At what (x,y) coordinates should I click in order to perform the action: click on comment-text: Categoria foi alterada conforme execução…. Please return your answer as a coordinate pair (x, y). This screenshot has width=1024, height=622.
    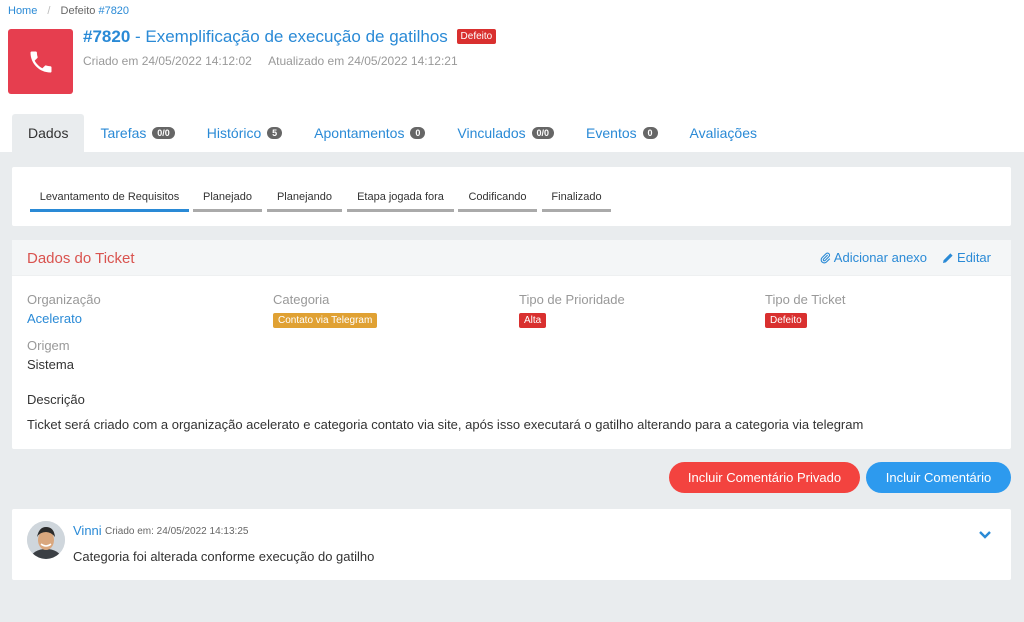
    Looking at the image, I should click on (224, 556).